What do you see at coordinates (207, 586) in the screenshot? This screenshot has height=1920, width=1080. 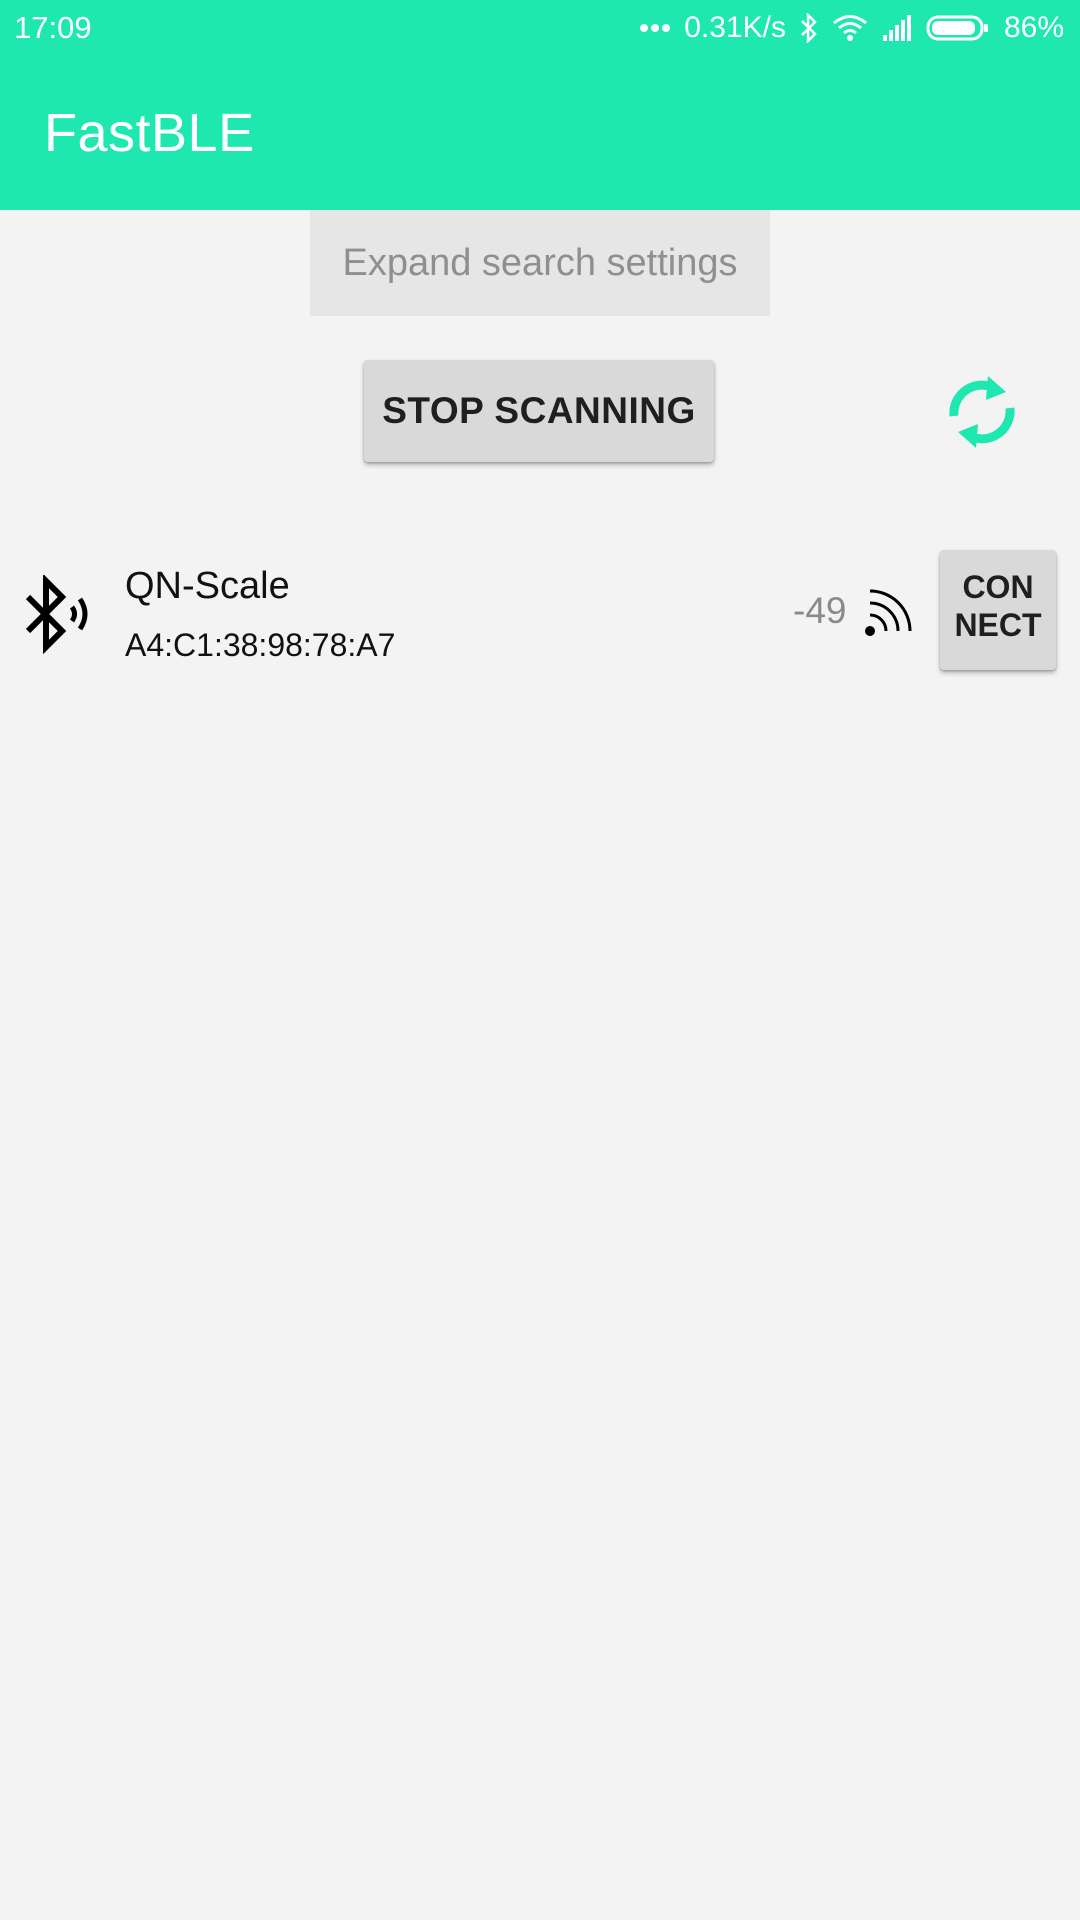 I see `device-name: QN-Scale` at bounding box center [207, 586].